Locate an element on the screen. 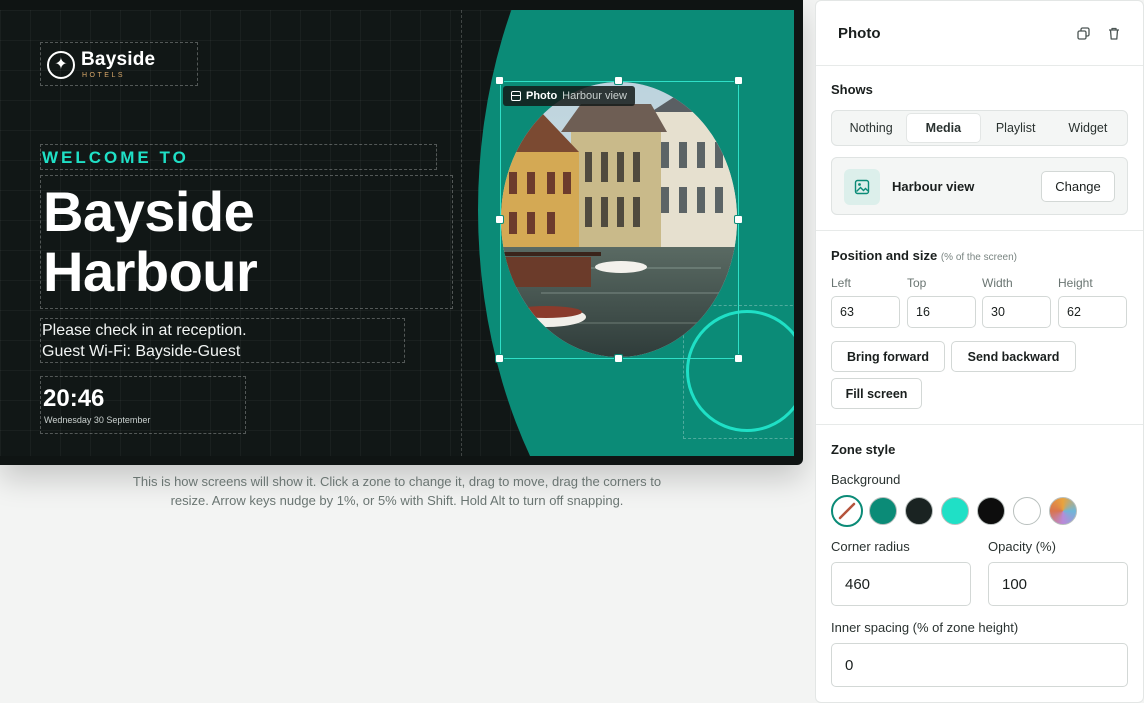 Image resolution: width=1144 pixels, height=703 pixels. message-line-1: Please check in at reception. is located at coordinates (144, 330).